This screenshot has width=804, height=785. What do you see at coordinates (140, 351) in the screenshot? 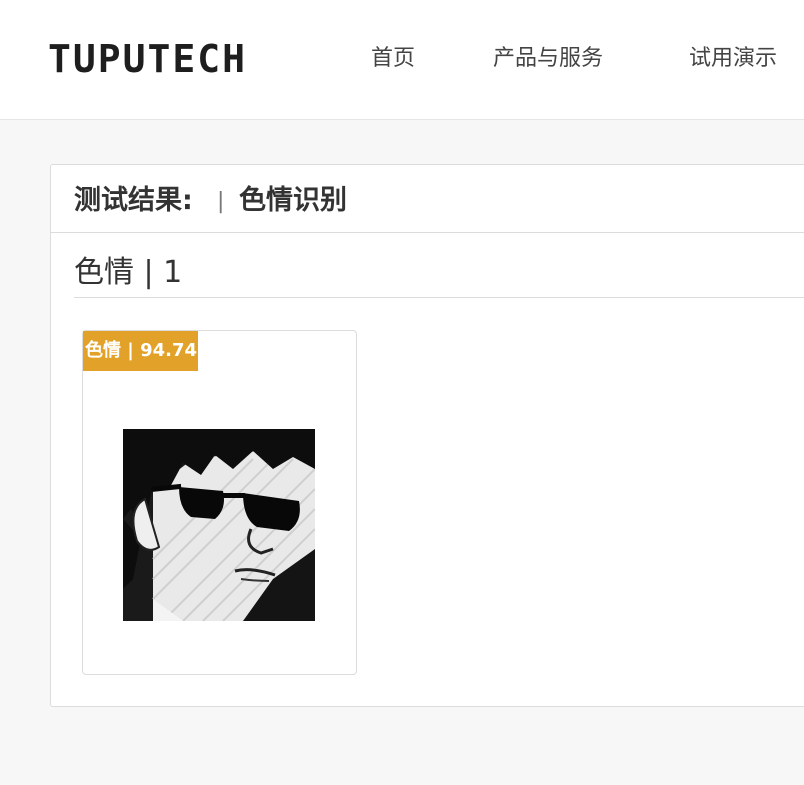
I see `score-badge: 色情 | 94.74` at bounding box center [140, 351].